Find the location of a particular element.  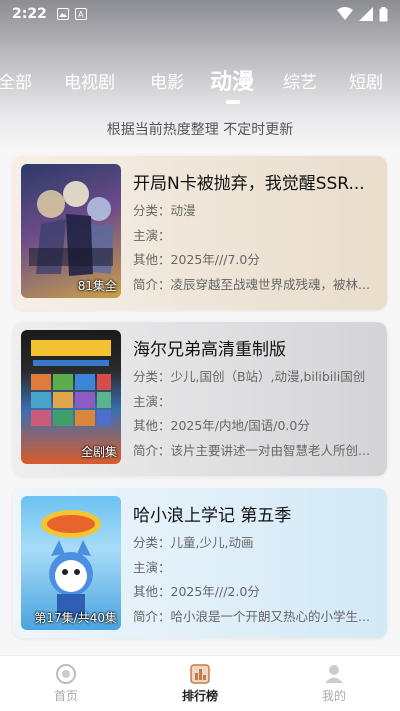

item-category: 分类：少儿,国创（B站）,动漫,bilibili国创 is located at coordinates (249, 376).